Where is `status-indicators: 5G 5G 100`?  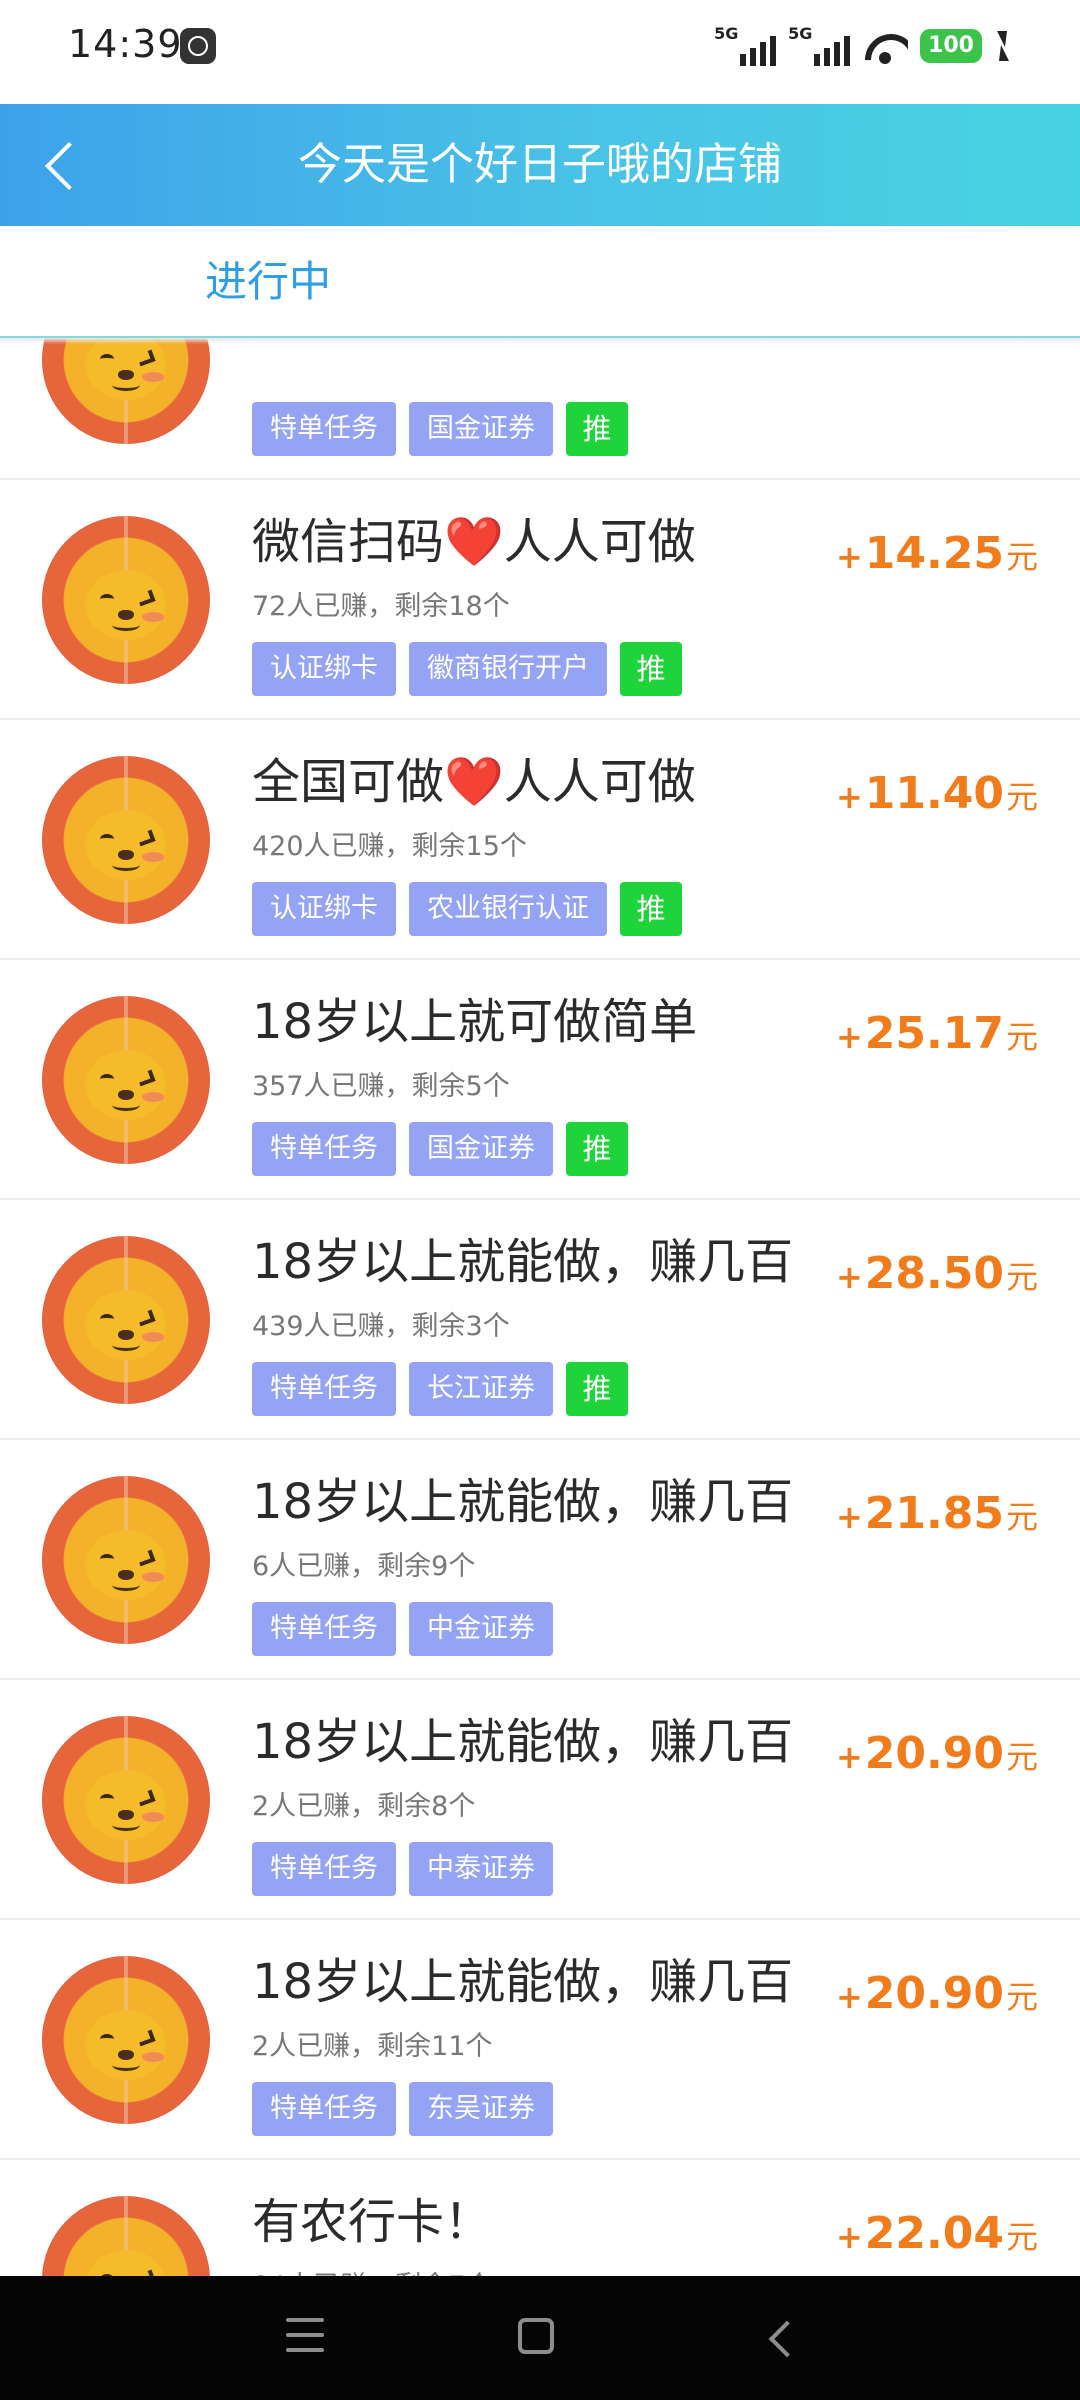
status-indicators: 5G 5G 100 is located at coordinates (862, 46).